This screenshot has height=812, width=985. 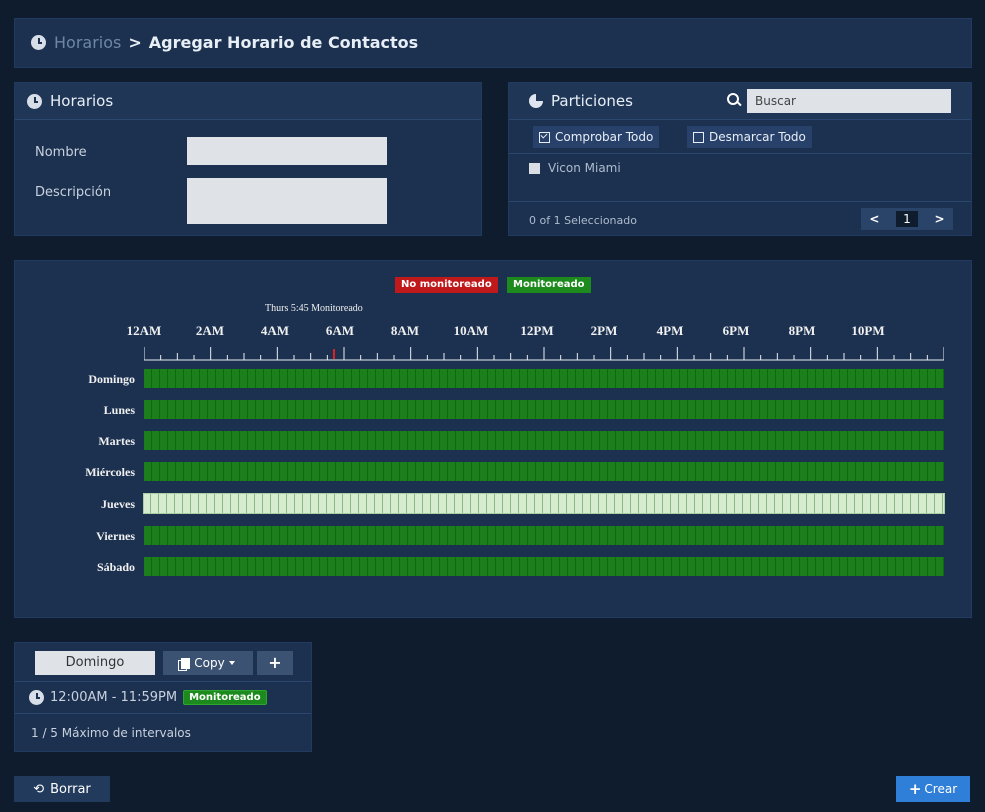 What do you see at coordinates (544, 440) in the screenshot?
I see `day-row-martes` at bounding box center [544, 440].